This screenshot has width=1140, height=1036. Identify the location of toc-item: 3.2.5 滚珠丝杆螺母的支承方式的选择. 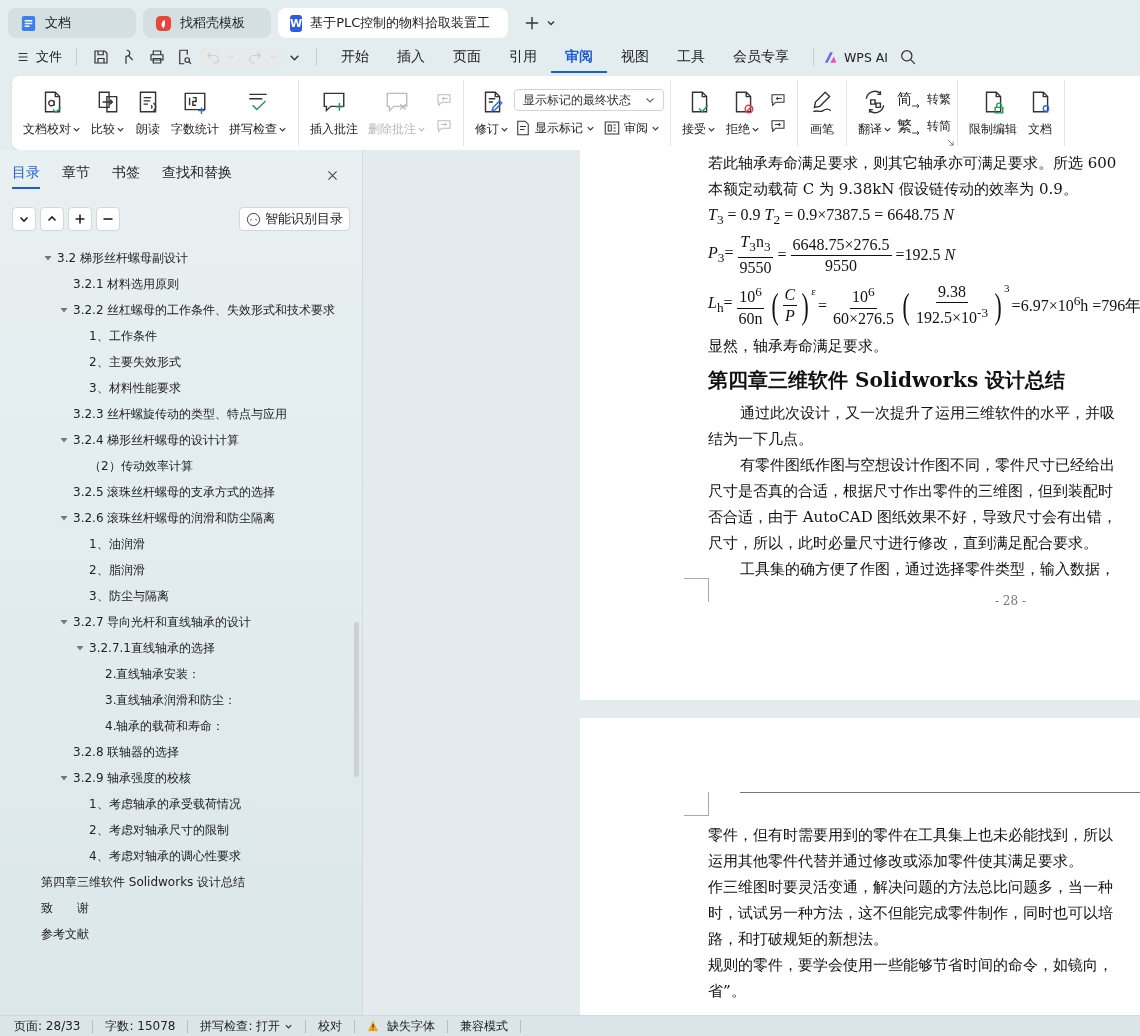
(174, 492).